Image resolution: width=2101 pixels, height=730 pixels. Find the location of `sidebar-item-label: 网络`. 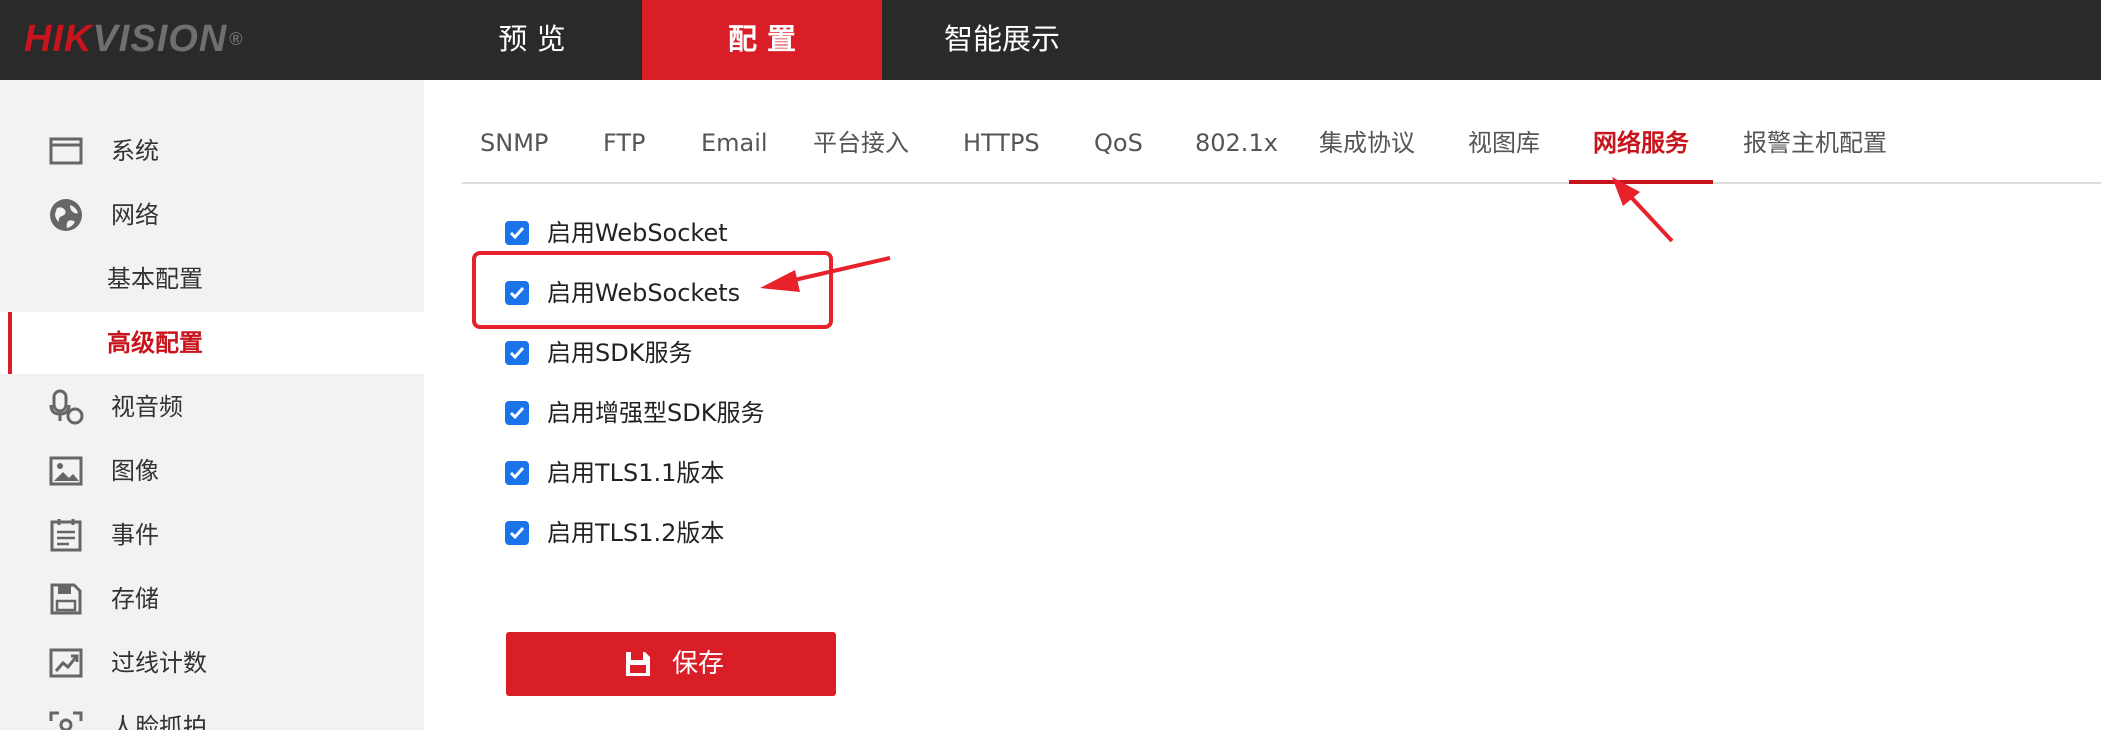

sidebar-item-label: 网络 is located at coordinates (135, 215).